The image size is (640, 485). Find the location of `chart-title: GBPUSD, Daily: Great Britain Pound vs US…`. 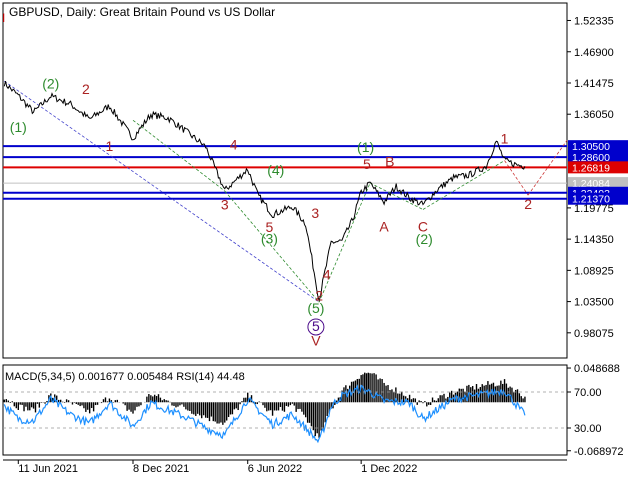

chart-title: GBPUSD, Daily: Great Britain Pound vs US… is located at coordinates (142, 12).